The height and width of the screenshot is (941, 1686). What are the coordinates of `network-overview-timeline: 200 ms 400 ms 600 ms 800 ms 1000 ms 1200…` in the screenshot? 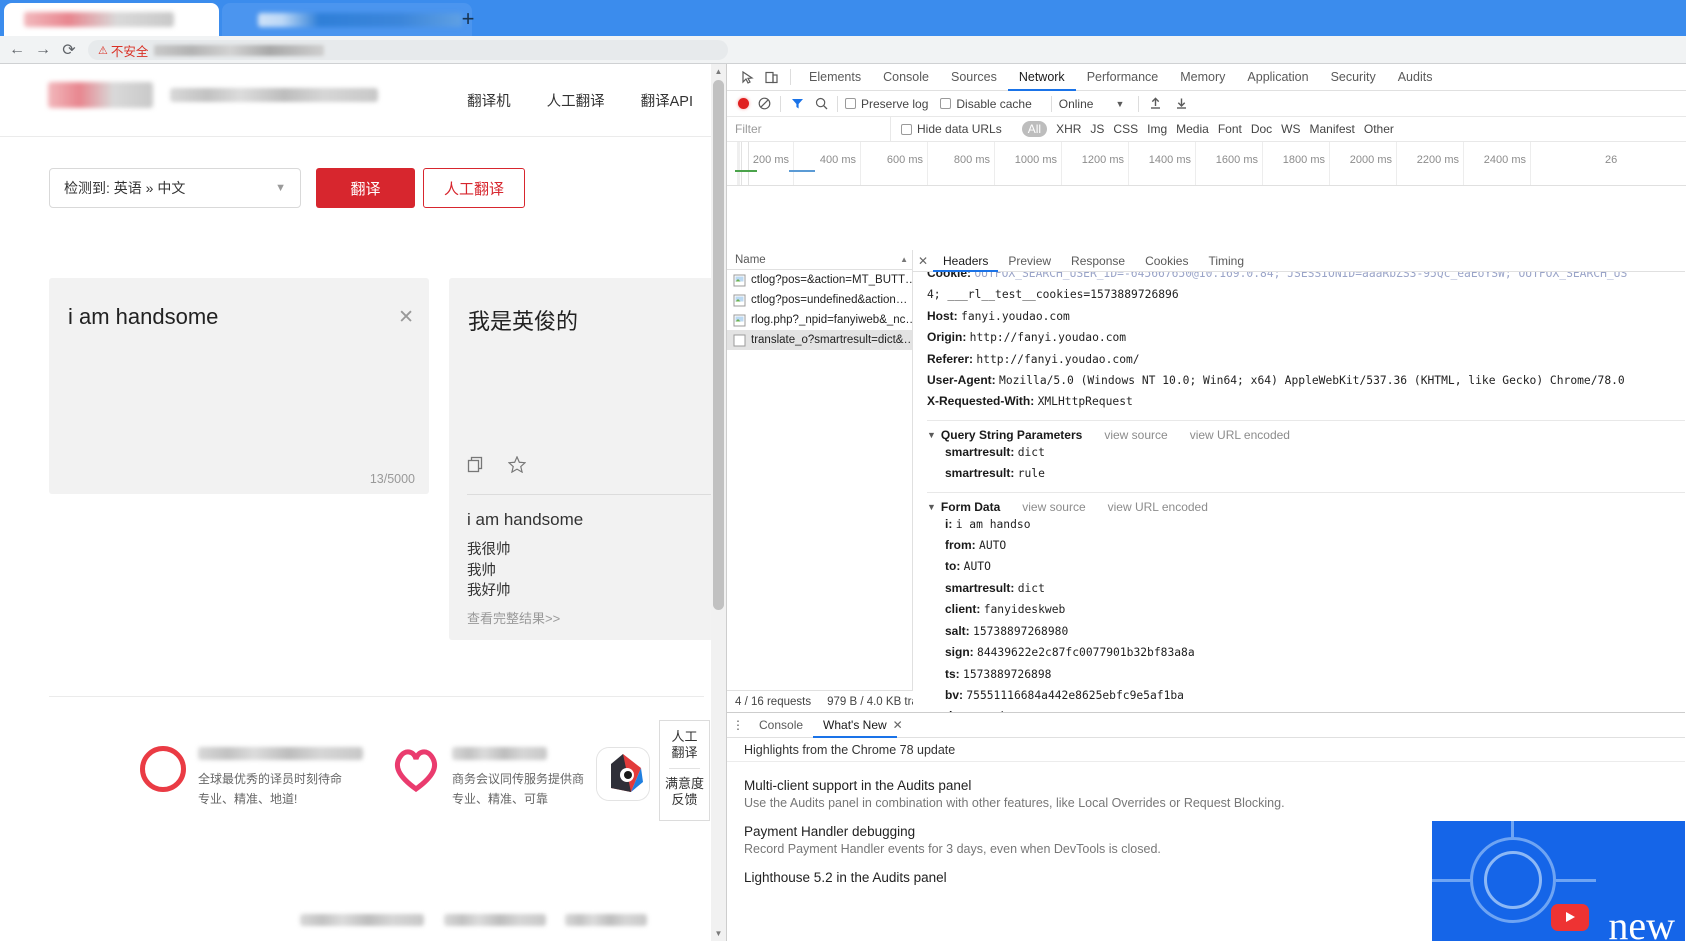 It's located at (1206, 164).